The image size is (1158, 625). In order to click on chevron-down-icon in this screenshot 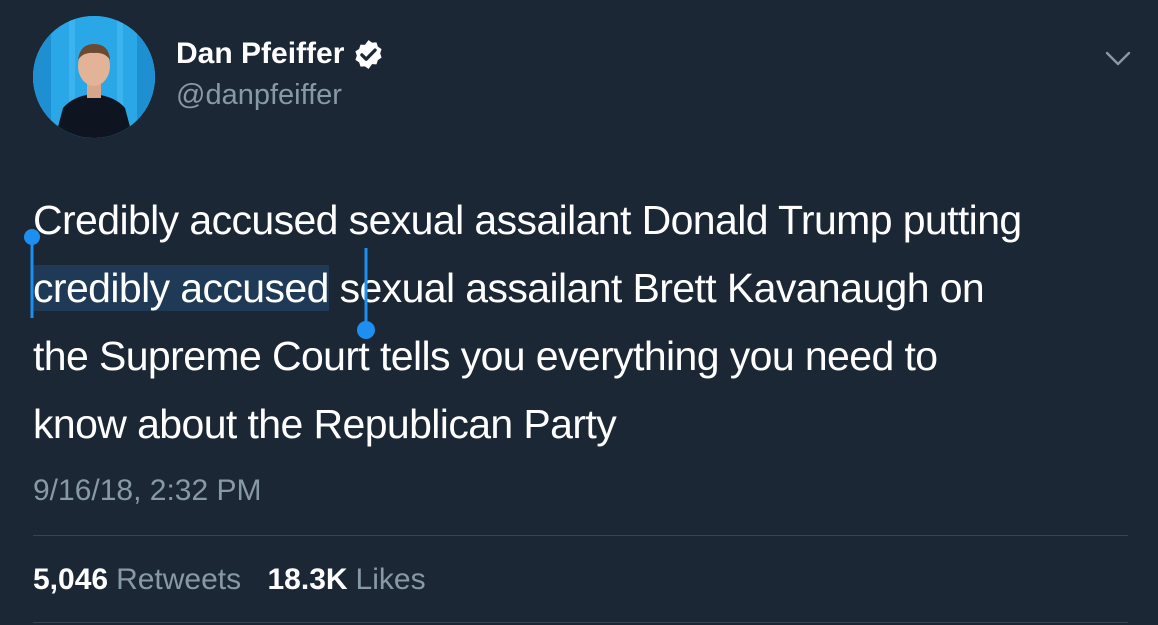, I will do `click(1118, 59)`.